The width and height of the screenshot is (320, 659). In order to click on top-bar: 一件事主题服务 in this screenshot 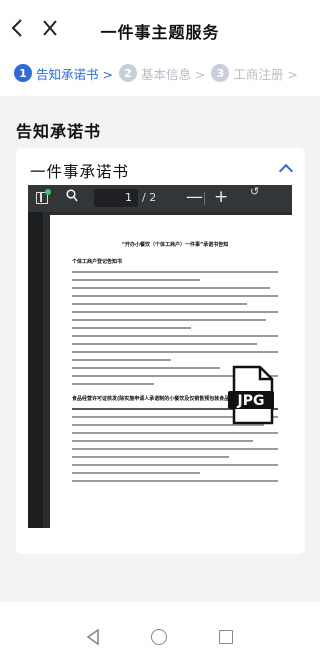, I will do `click(160, 29)`.